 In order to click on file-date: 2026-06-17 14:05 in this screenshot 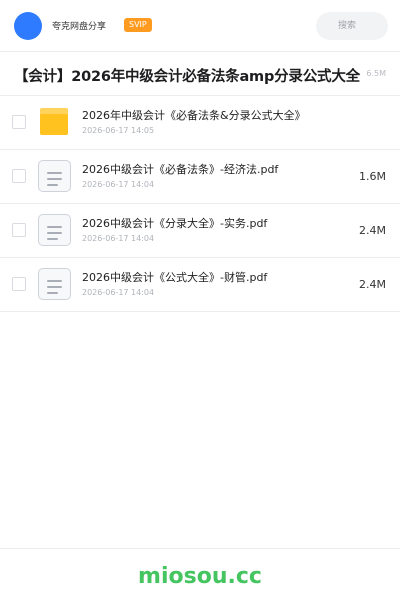, I will do `click(118, 130)`.